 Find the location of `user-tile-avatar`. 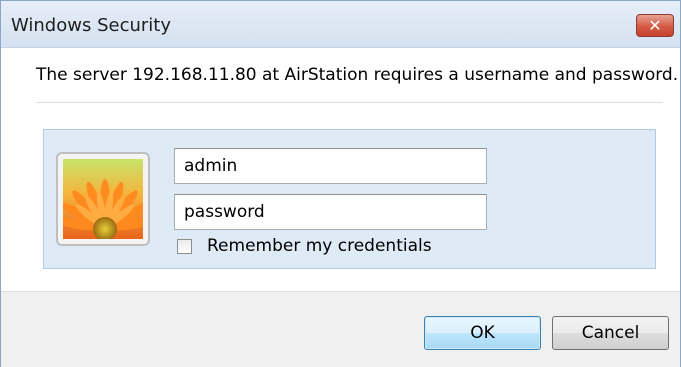

user-tile-avatar is located at coordinates (103, 199).